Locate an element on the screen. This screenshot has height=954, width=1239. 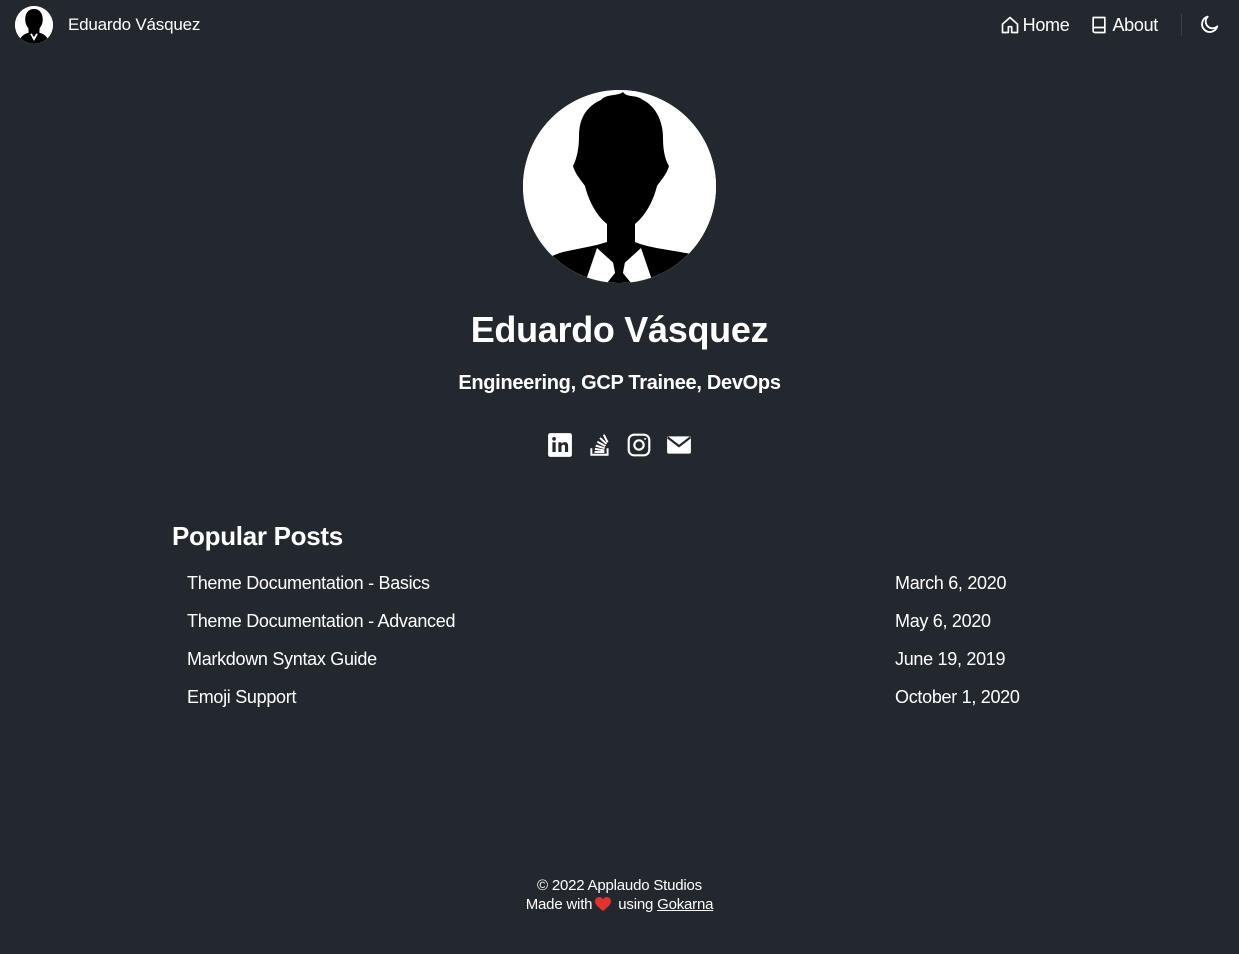
theme-toggle-button is located at coordinates (1210, 24).